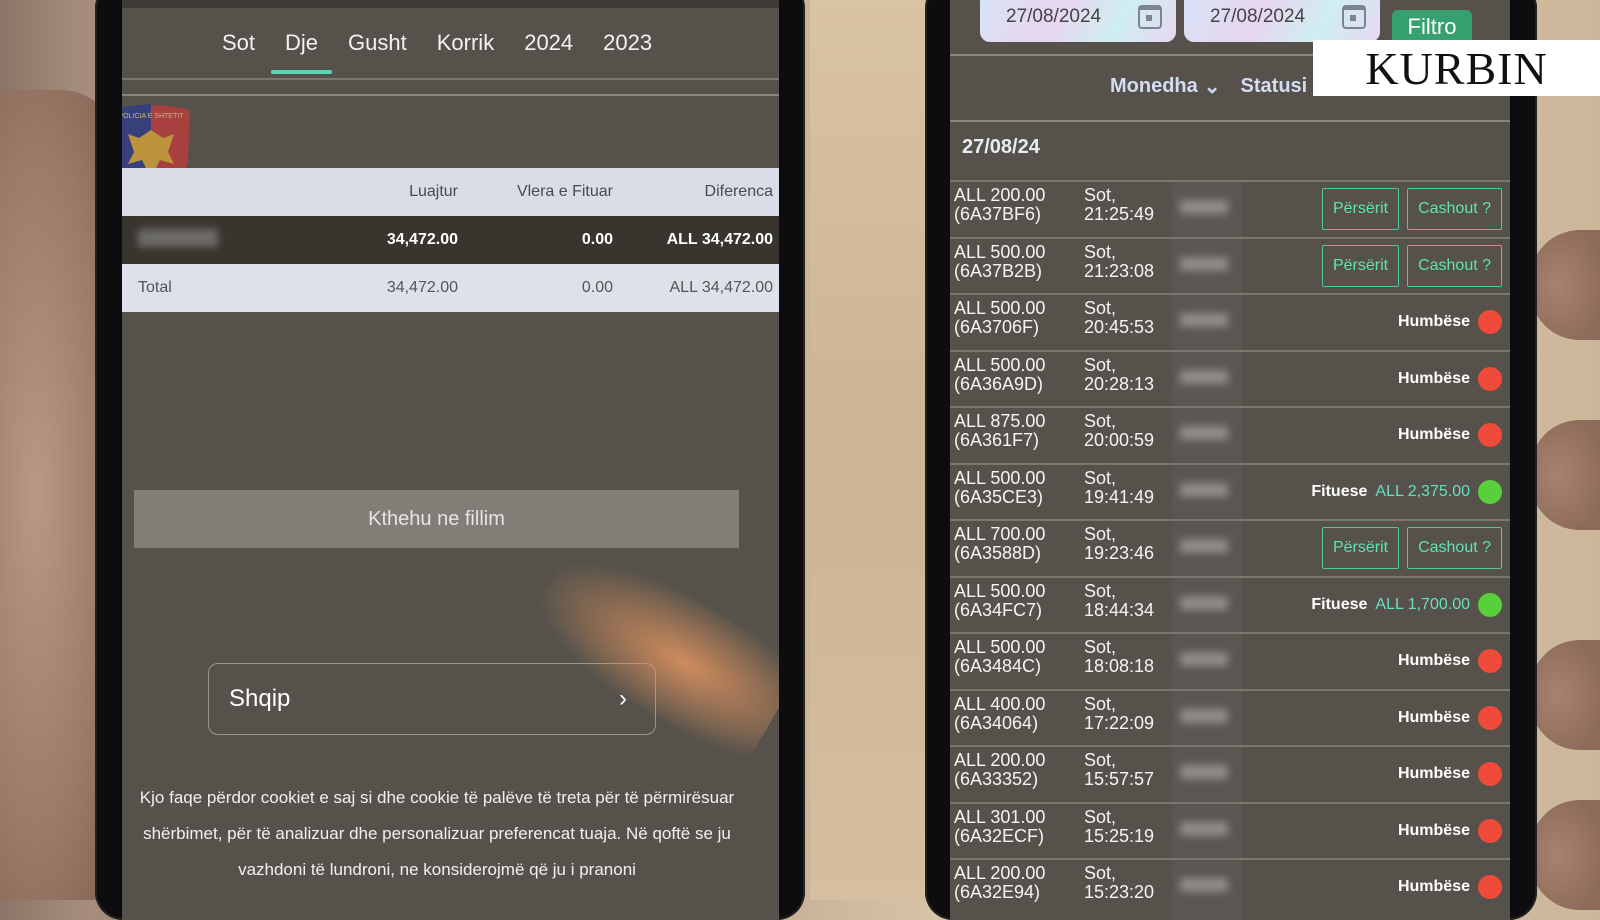  I want to click on bet-status-area: Fituese ALL 1,700.00, so click(1406, 605).